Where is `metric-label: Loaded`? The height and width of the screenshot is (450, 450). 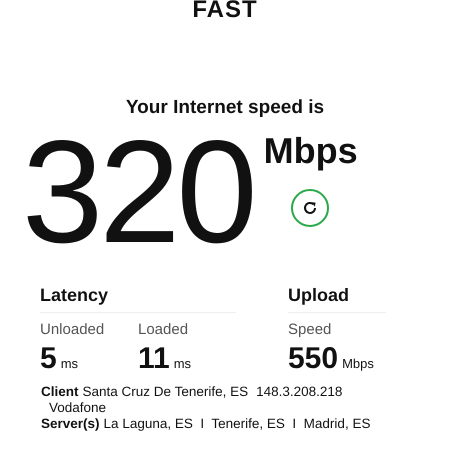 metric-label: Loaded is located at coordinates (164, 329).